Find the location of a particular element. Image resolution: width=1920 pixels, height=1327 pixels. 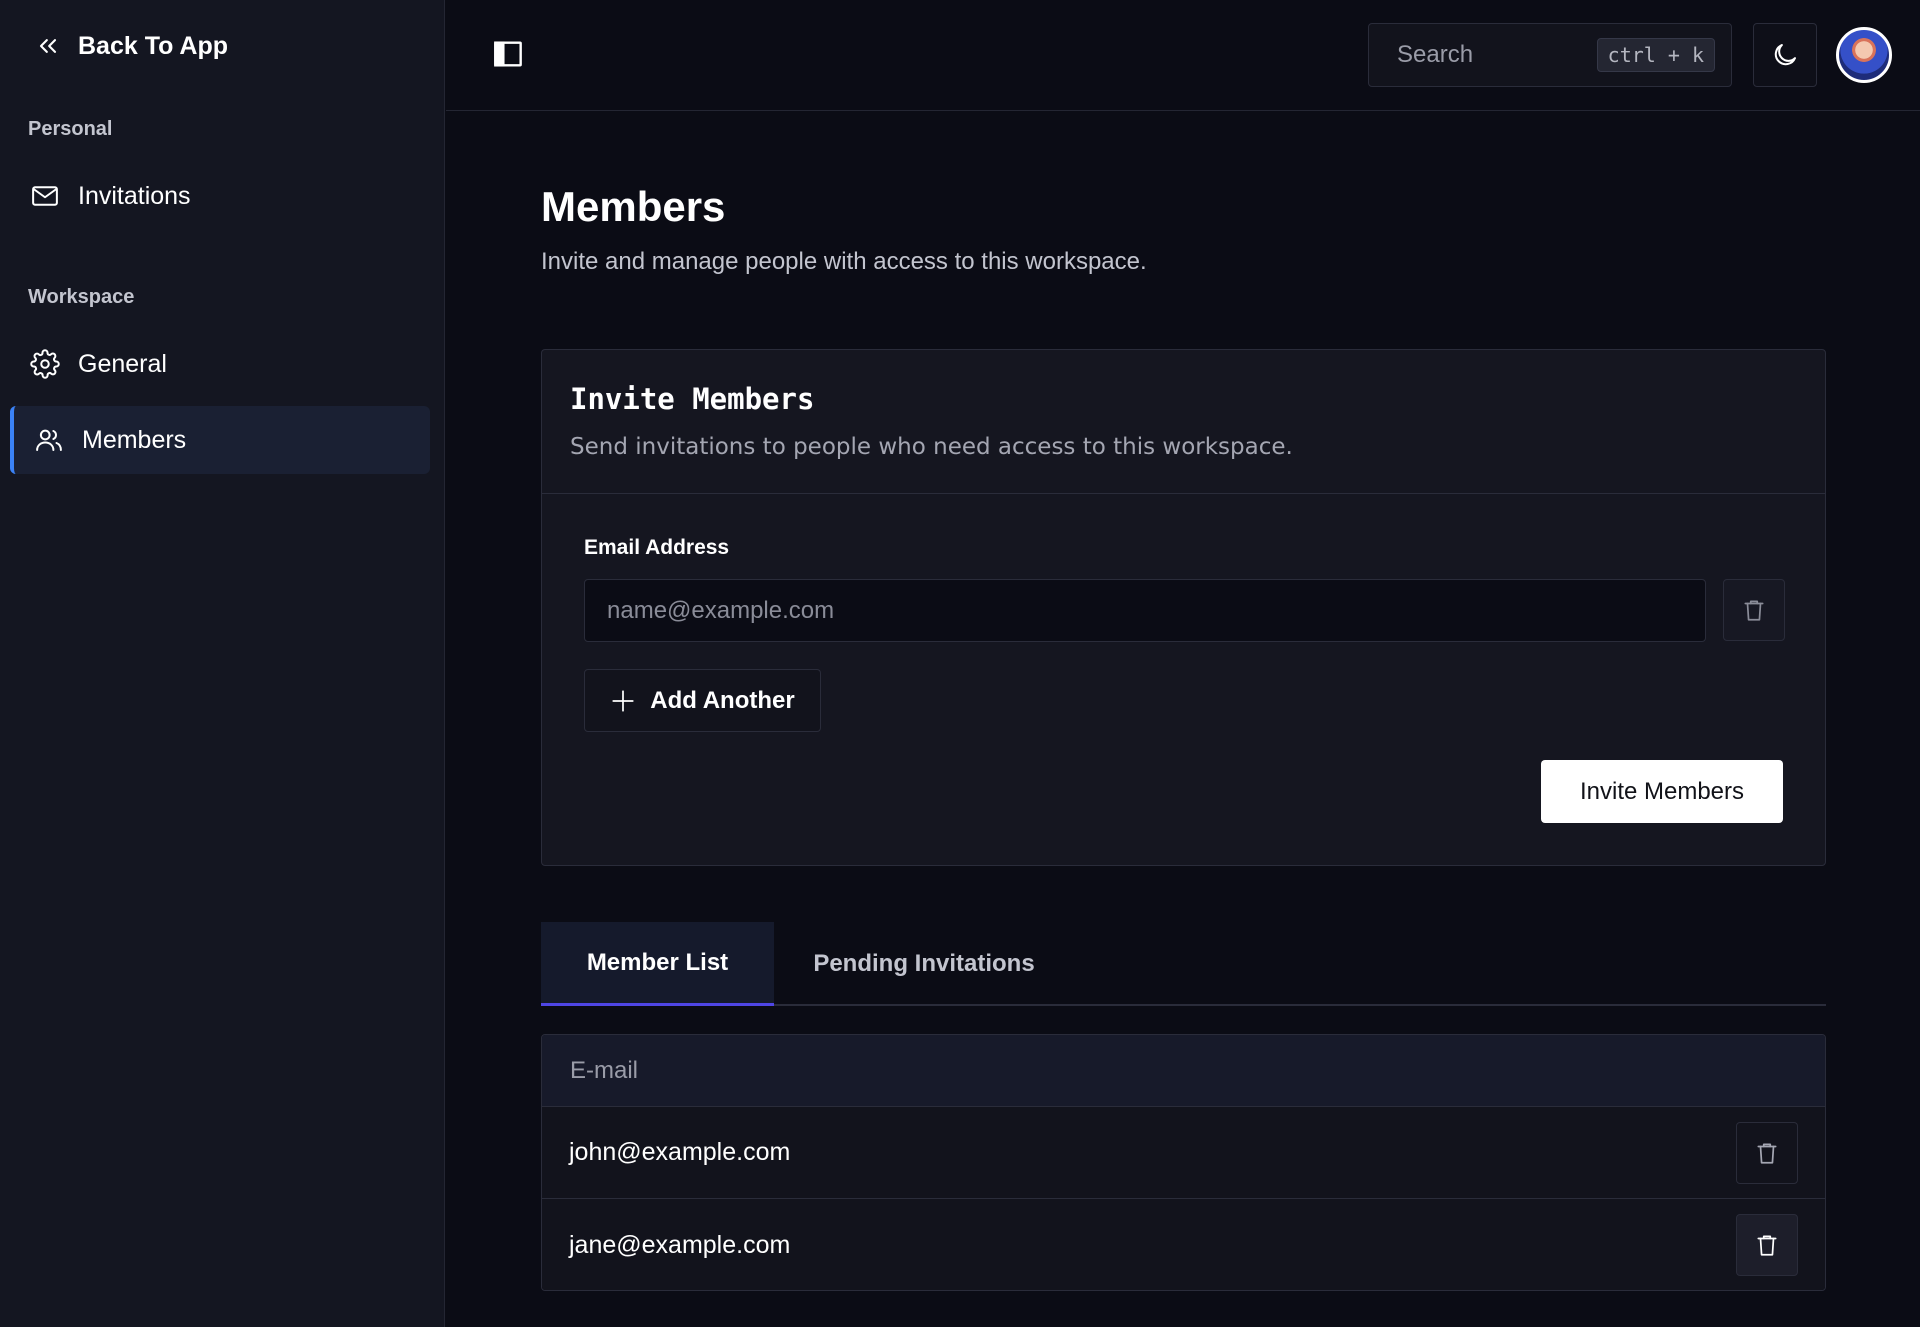

tab-pending-invitations: Pending Invitations is located at coordinates (924, 964).